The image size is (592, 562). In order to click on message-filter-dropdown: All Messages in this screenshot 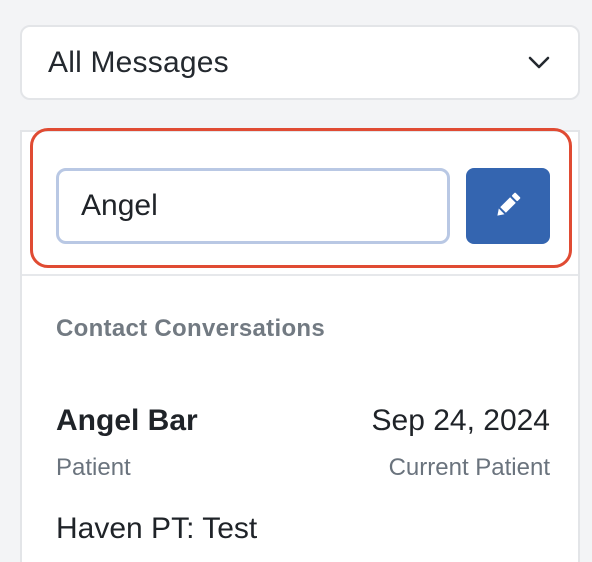, I will do `click(300, 62)`.